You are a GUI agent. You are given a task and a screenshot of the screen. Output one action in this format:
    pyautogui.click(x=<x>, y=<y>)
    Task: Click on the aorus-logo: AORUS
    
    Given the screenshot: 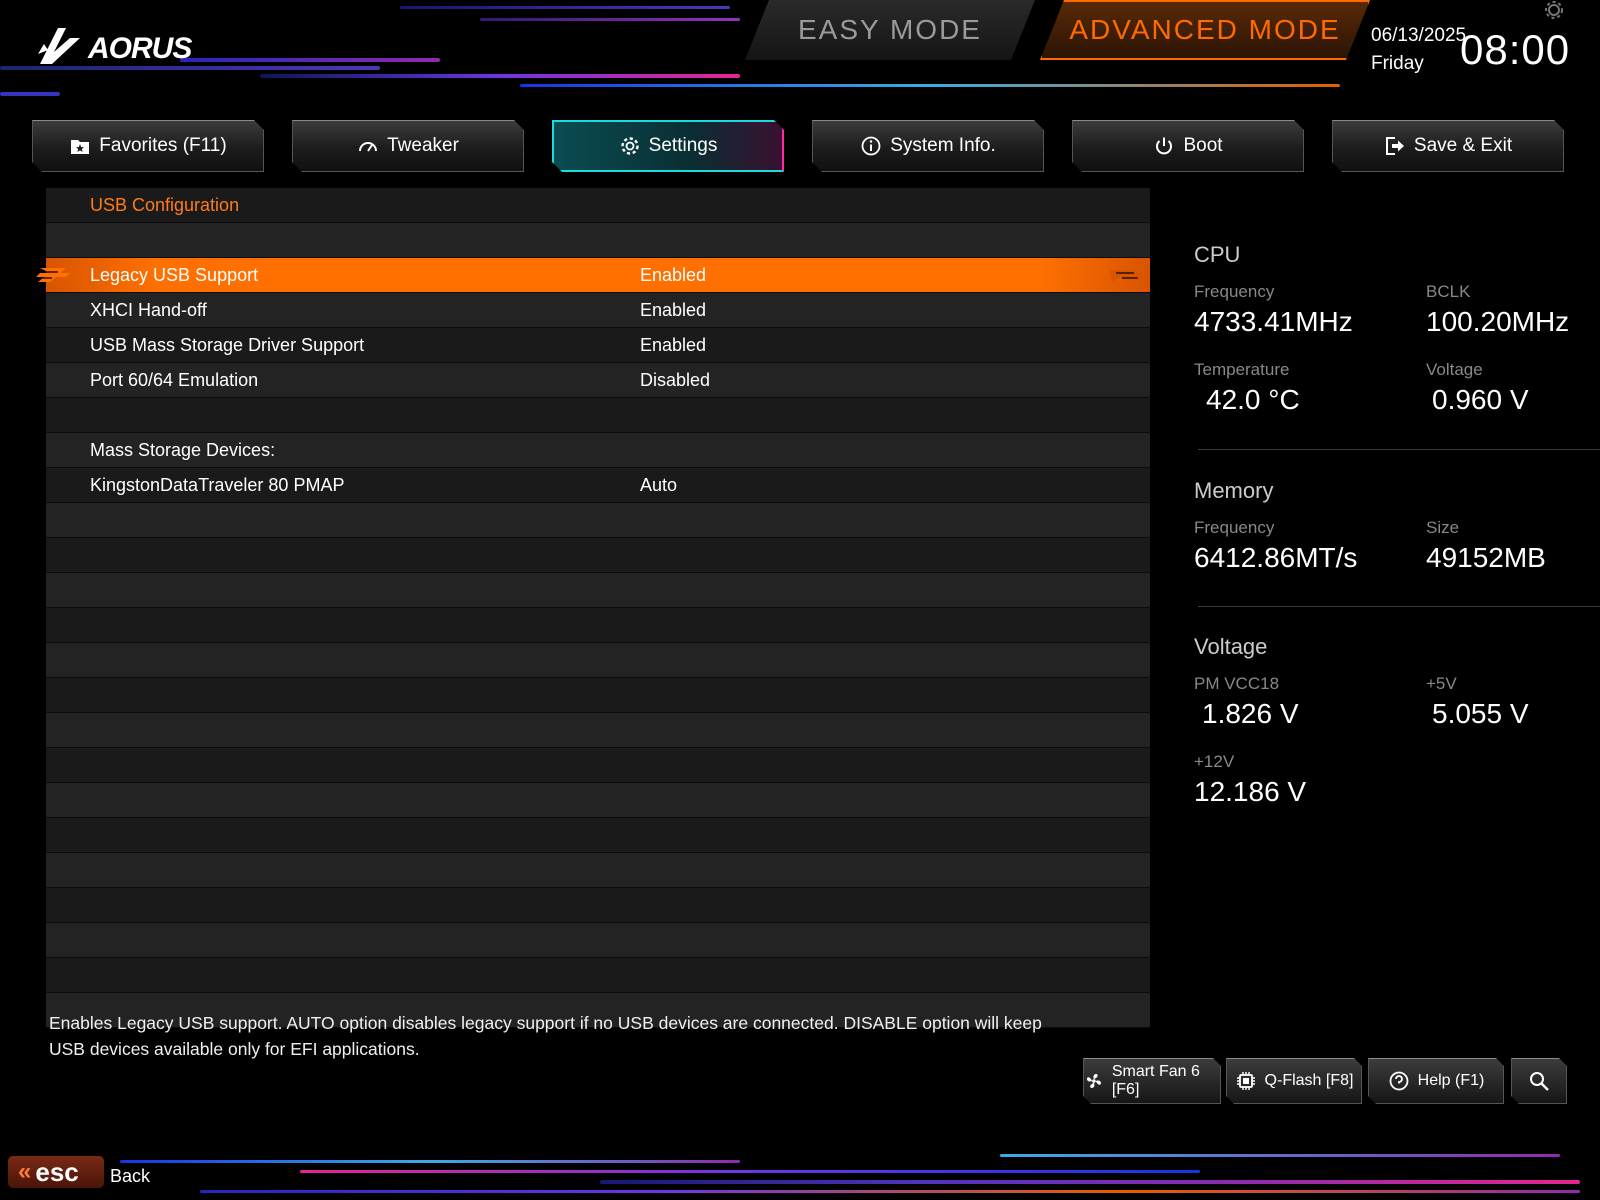 What is the action you would take?
    pyautogui.click(x=114, y=47)
    